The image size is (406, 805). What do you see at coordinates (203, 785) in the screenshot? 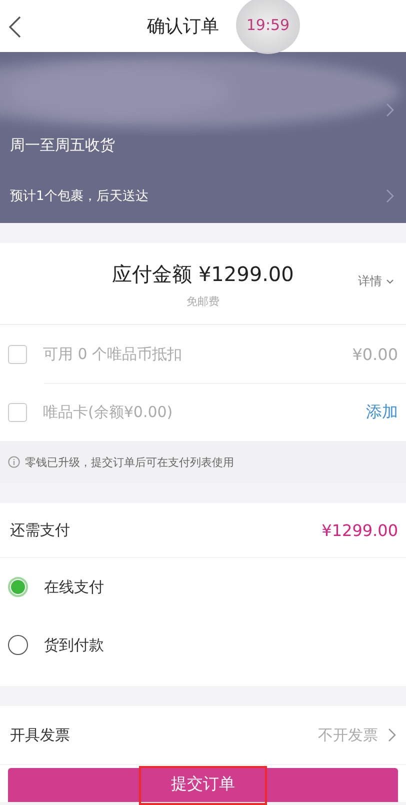
I see `submit-order-button: 提交订单` at bounding box center [203, 785].